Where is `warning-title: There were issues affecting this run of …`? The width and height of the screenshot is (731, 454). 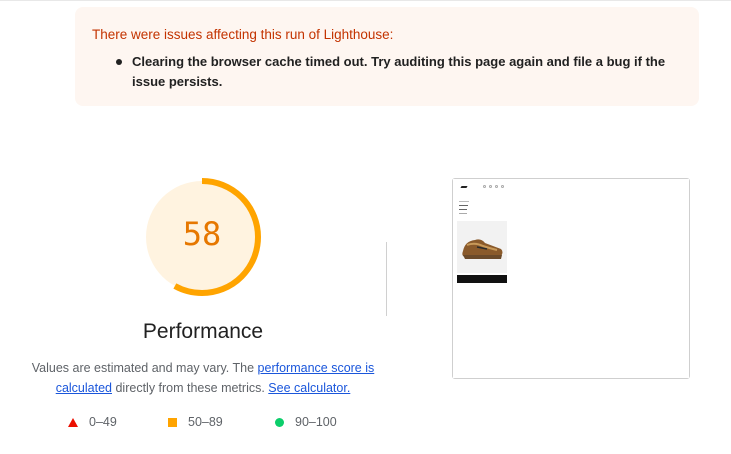
warning-title: There were issues affecting this run of … is located at coordinates (243, 34).